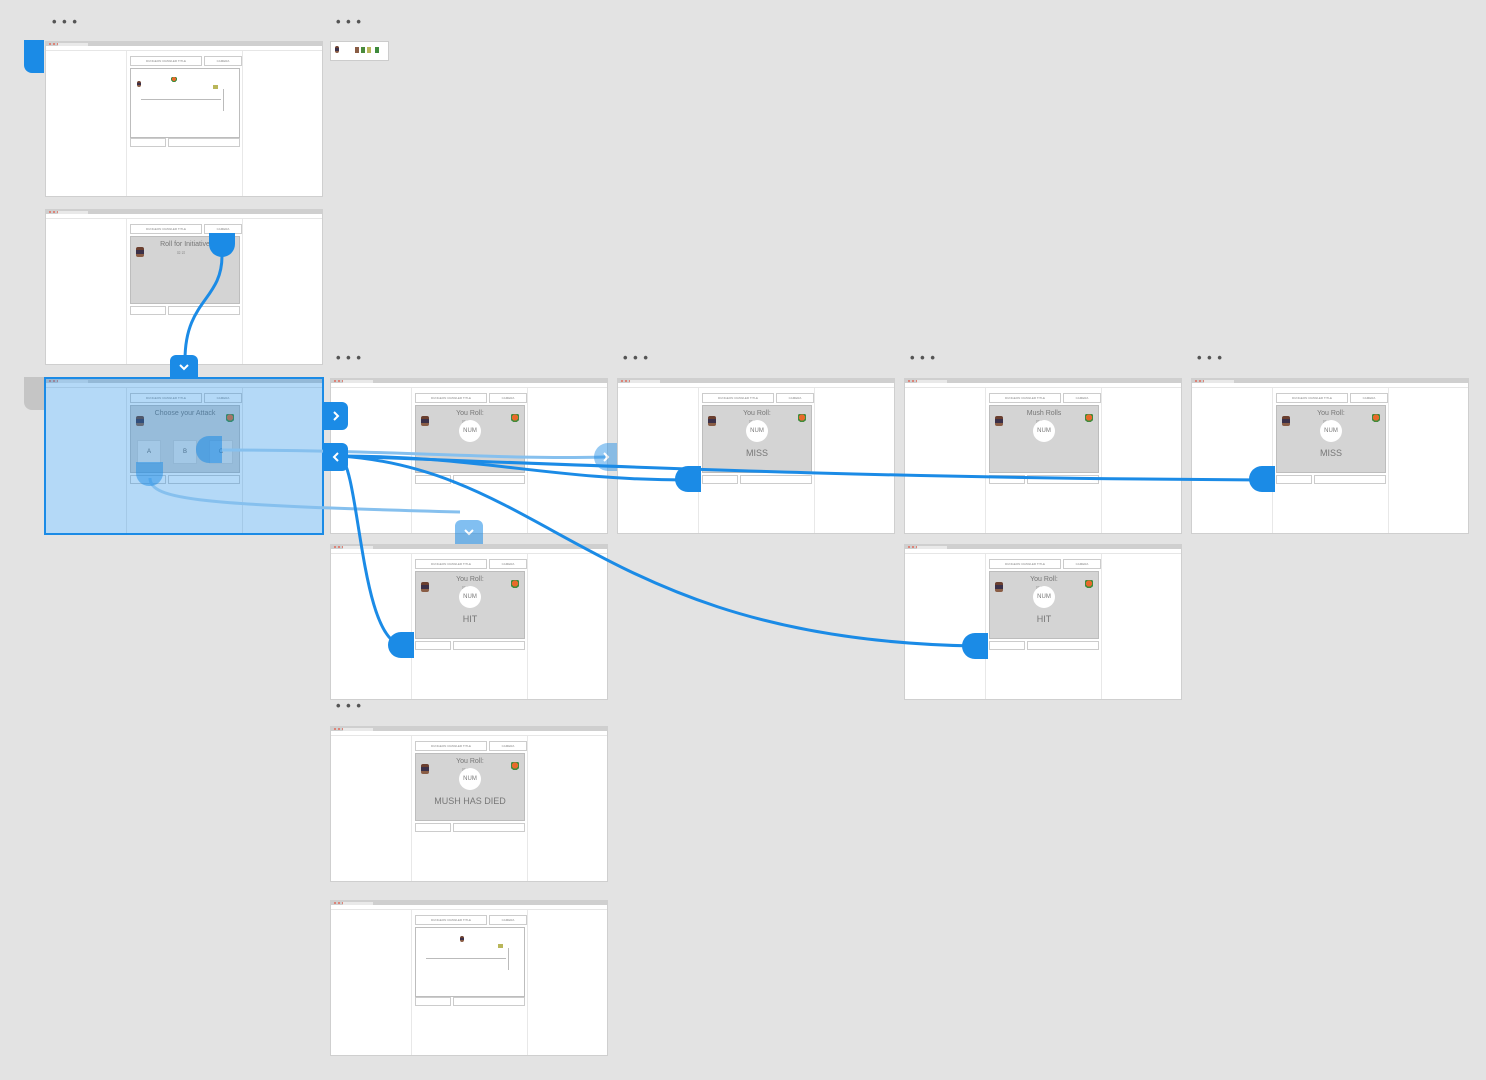 Image resolution: width=1486 pixels, height=1080 pixels. Describe the element at coordinates (34, 56) in the screenshot. I see `flow-start-tab` at that location.